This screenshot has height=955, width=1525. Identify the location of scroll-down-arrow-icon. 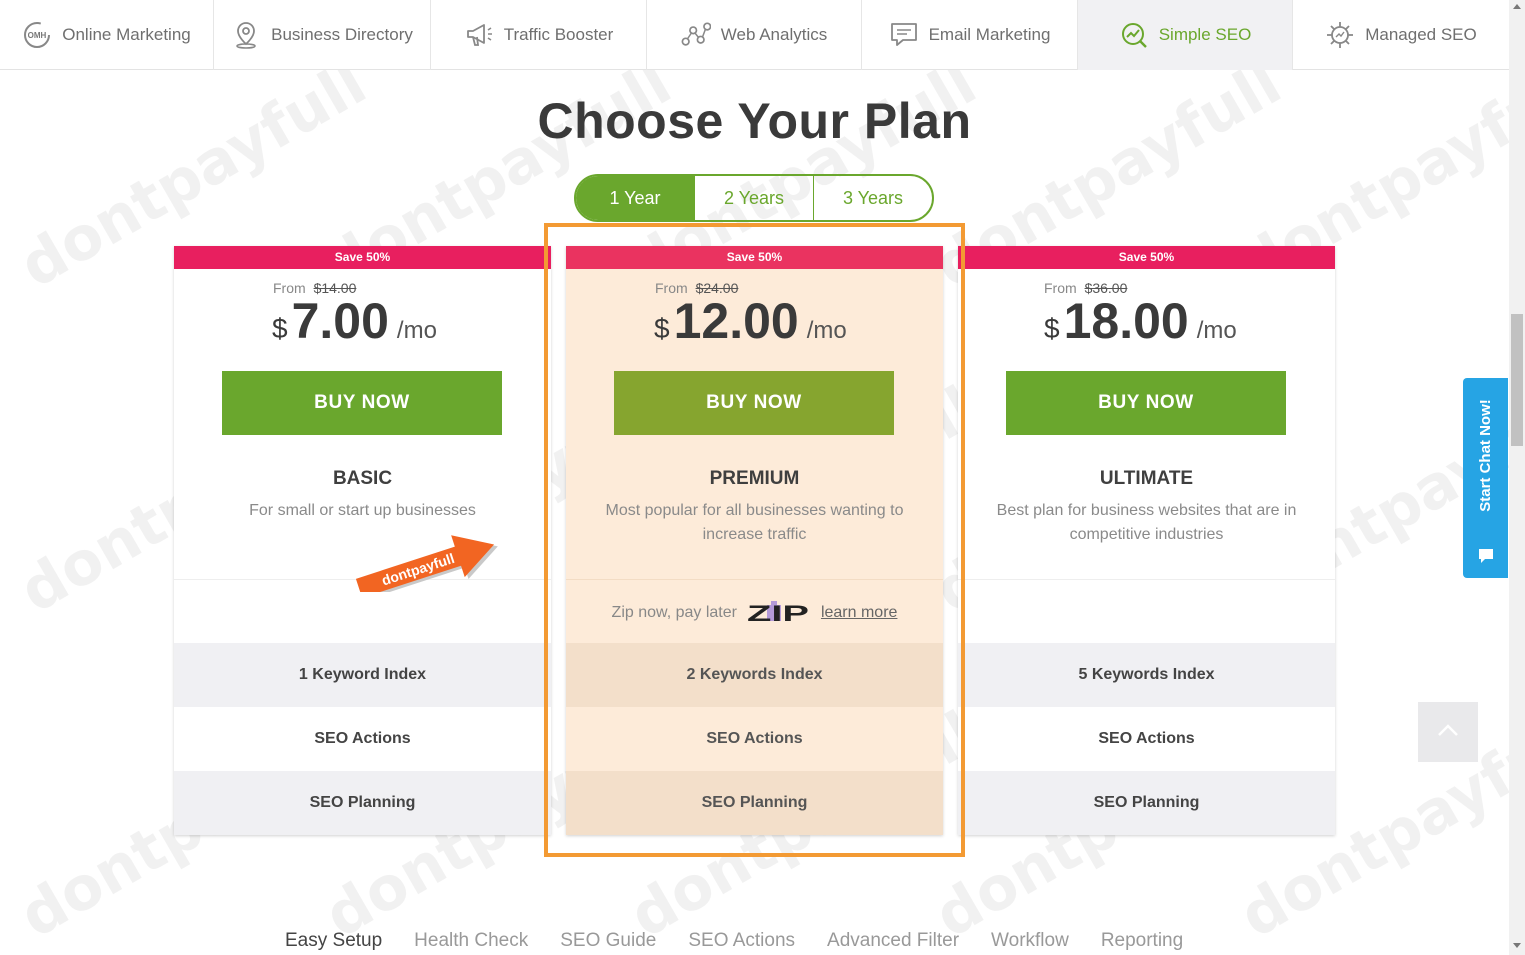
(1517, 945).